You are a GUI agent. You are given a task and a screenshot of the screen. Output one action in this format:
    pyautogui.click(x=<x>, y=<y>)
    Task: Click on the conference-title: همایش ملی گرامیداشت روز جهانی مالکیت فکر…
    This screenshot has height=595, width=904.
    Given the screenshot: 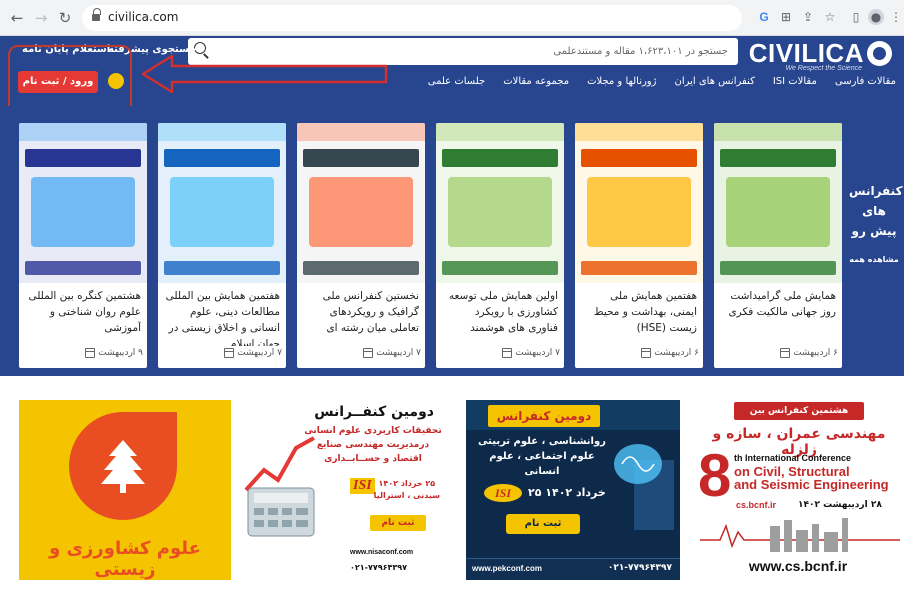 What is the action you would take?
    pyautogui.click(x=778, y=317)
    